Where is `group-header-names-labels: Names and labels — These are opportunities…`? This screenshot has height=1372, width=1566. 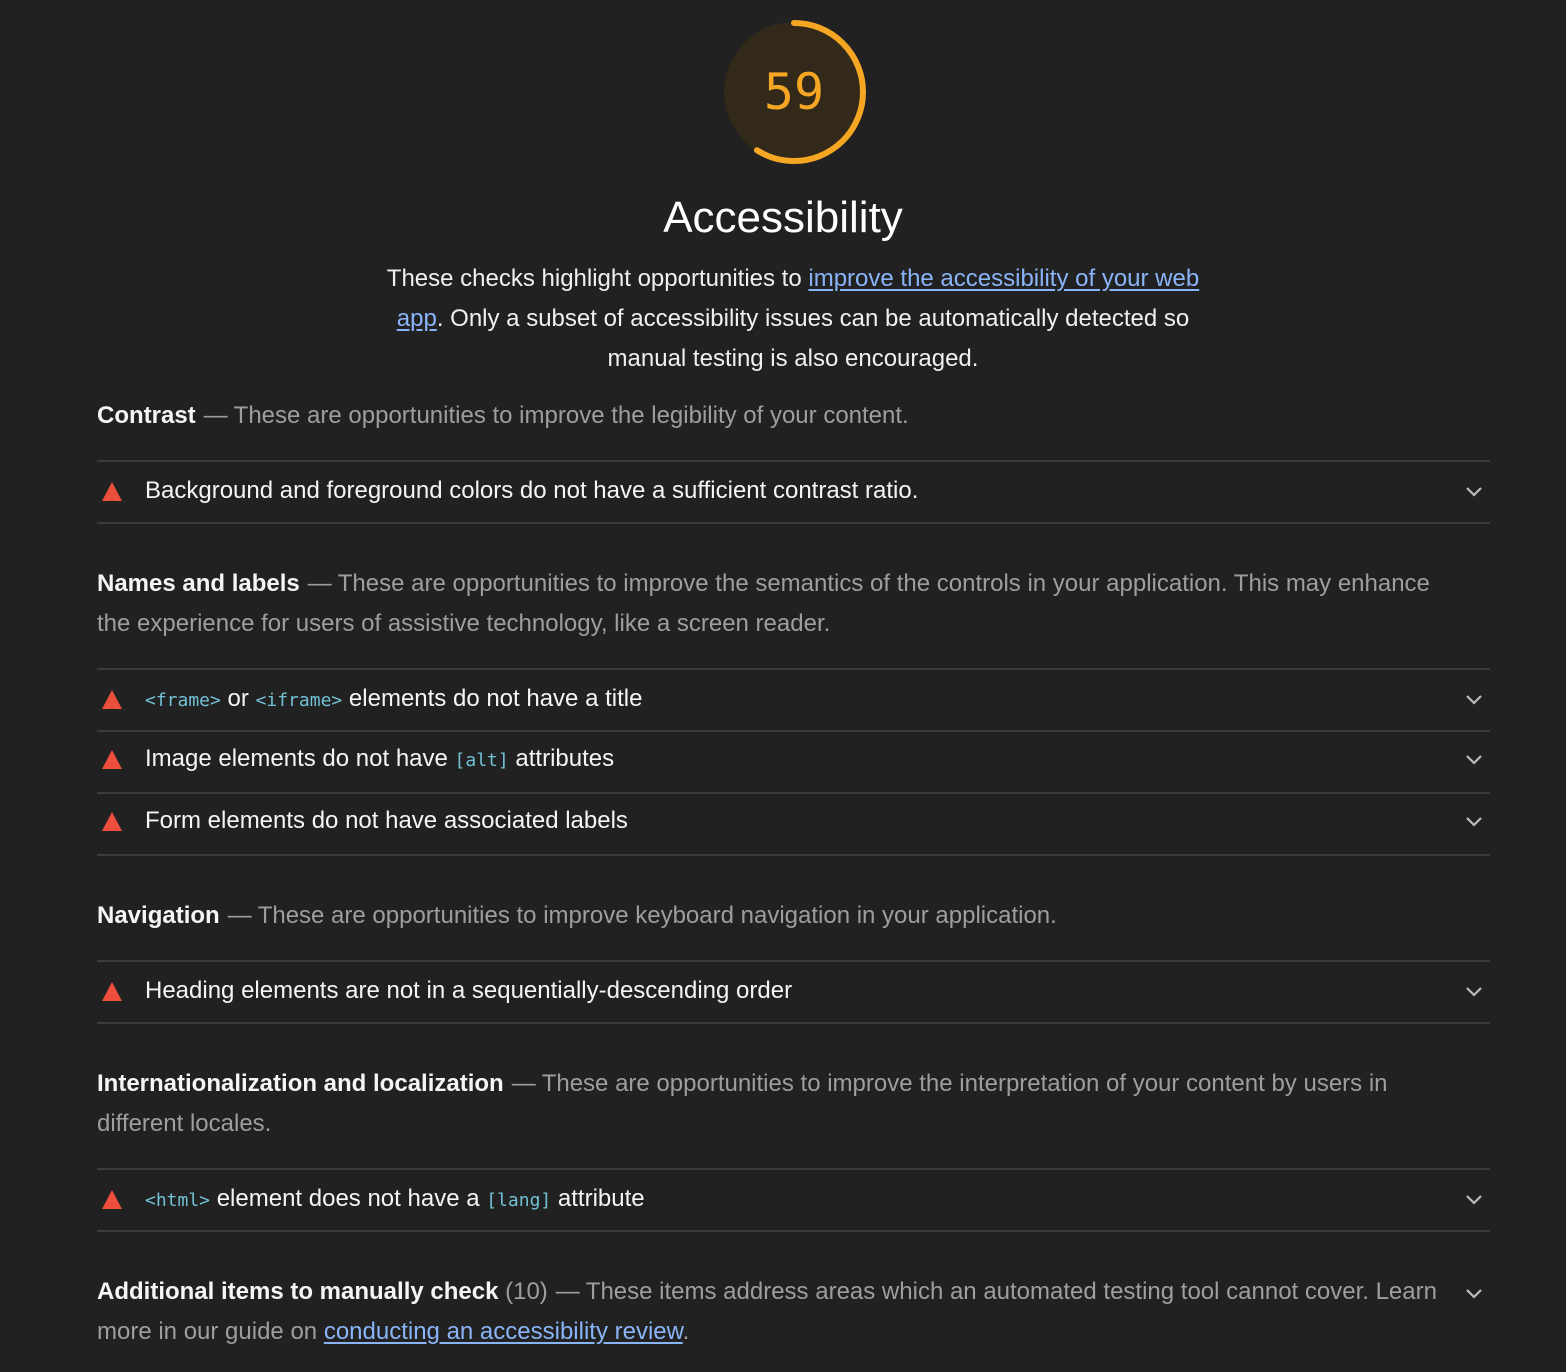
group-header-names-labels: Names and labels — These are opportunities… is located at coordinates (767, 604).